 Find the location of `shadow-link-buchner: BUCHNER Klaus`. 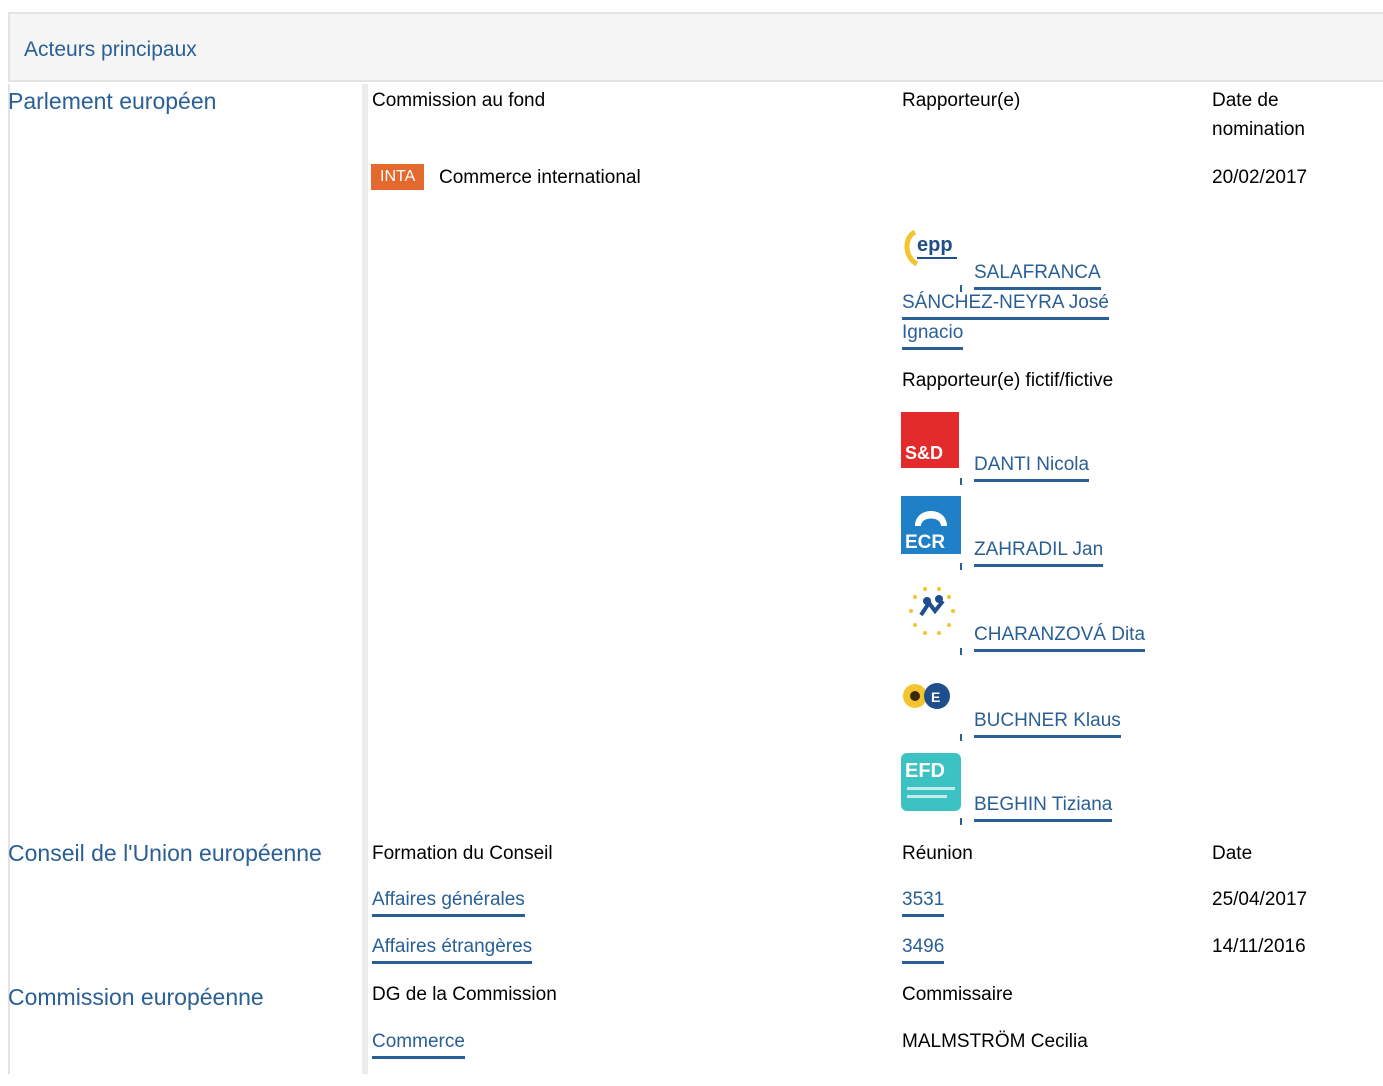

shadow-link-buchner: BUCHNER Klaus is located at coordinates (1047, 722).